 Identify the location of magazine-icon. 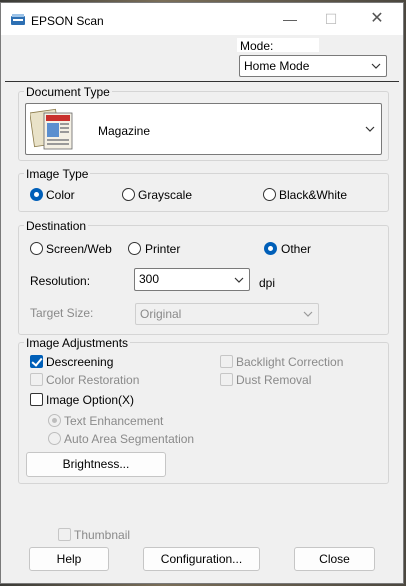
(51, 129).